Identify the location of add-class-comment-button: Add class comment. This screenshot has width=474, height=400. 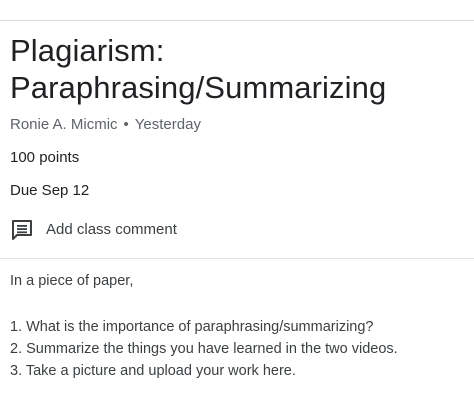
(93, 230).